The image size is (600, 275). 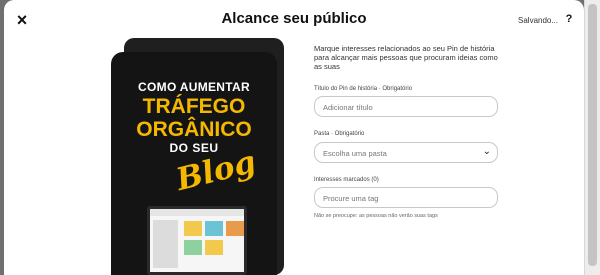 I want to click on scrollbar, so click(x=592, y=137).